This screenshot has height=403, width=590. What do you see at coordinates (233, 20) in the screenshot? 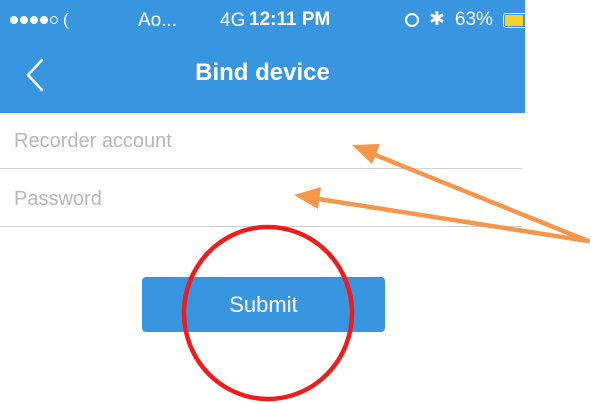
I see `network-type: 4G` at bounding box center [233, 20].